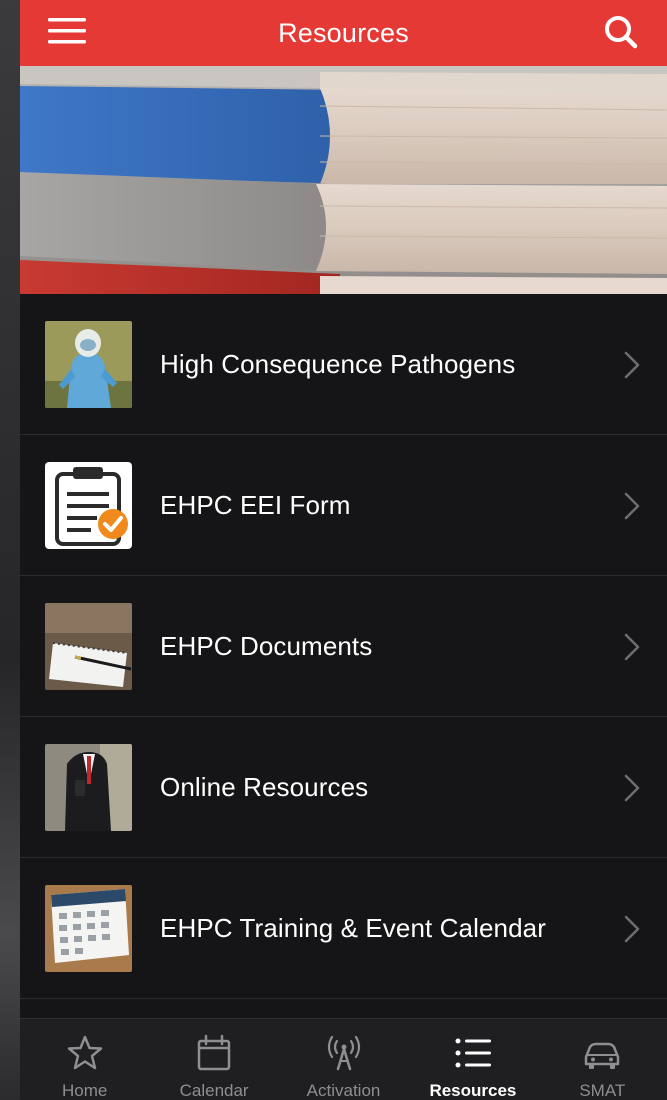  I want to click on top-bar: Resources, so click(343, 33).